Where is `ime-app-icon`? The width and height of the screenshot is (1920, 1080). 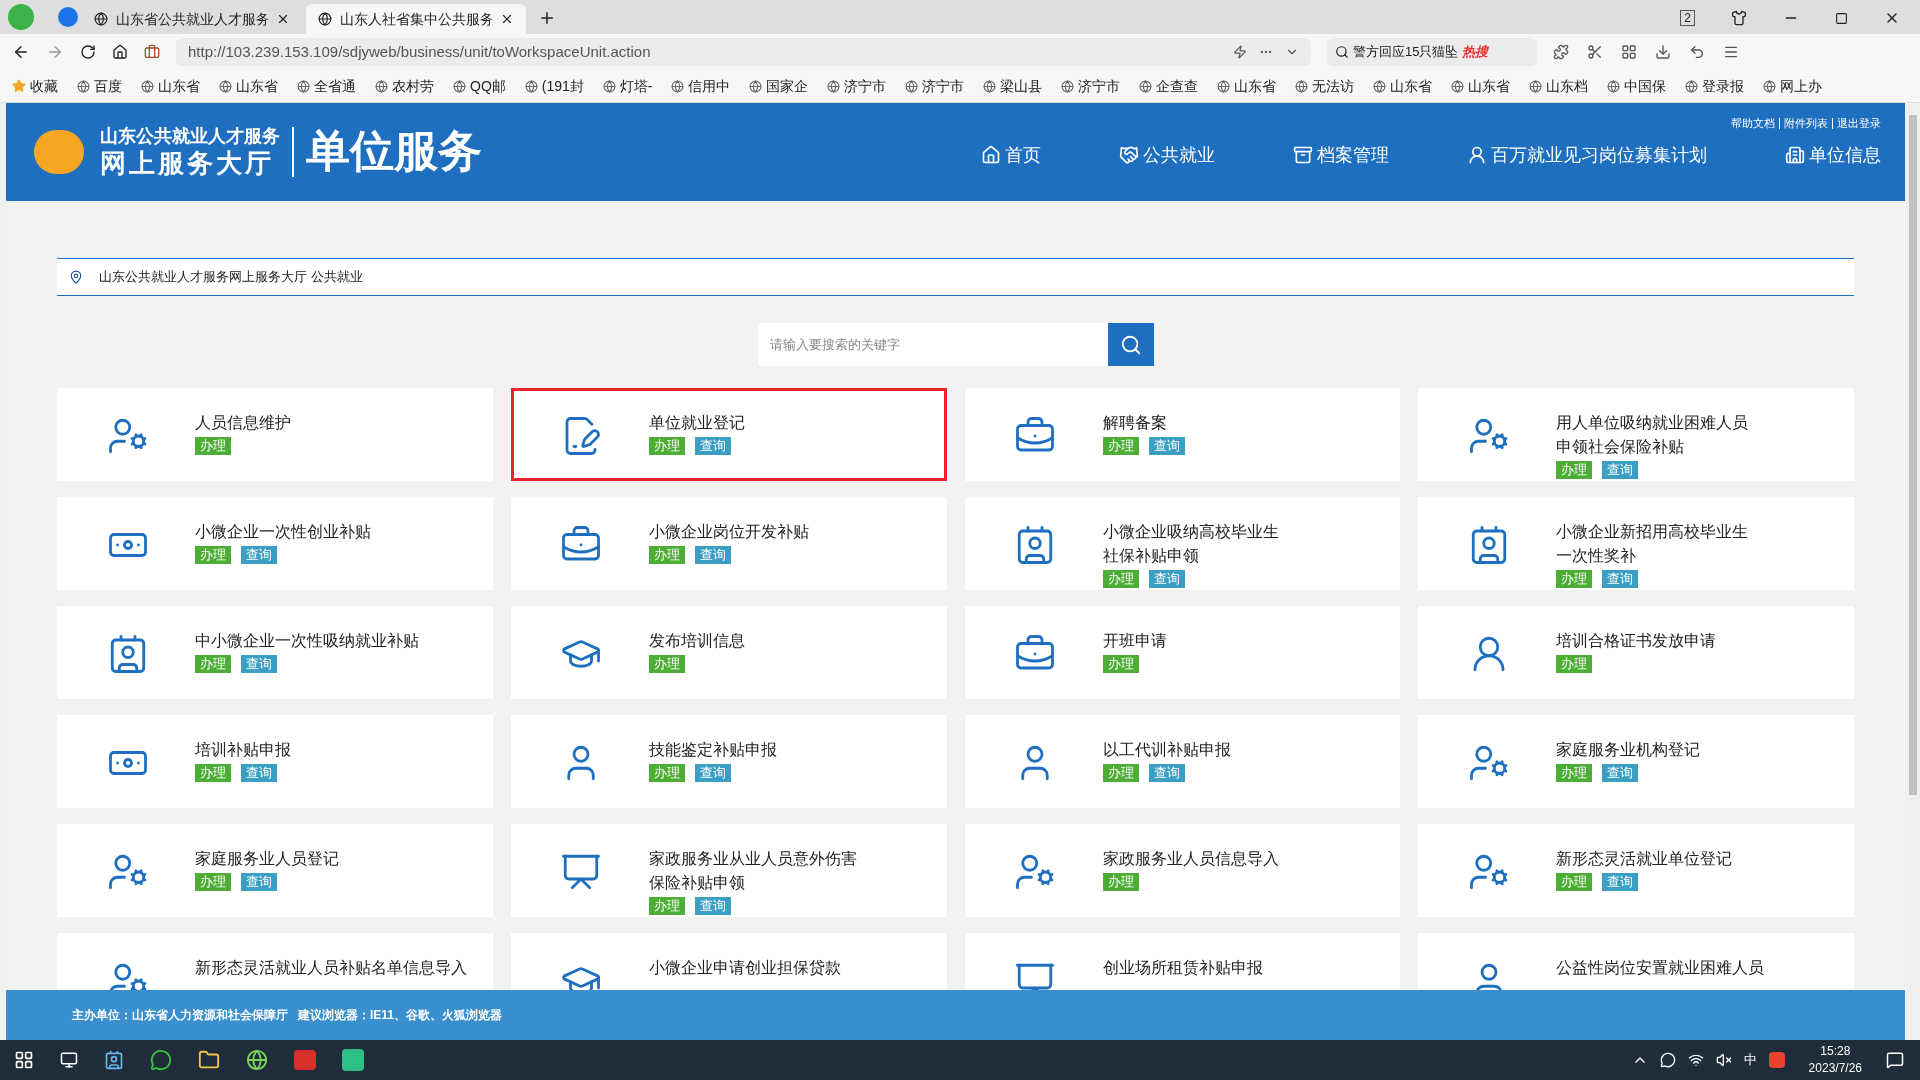
ime-app-icon is located at coordinates (1776, 1060).